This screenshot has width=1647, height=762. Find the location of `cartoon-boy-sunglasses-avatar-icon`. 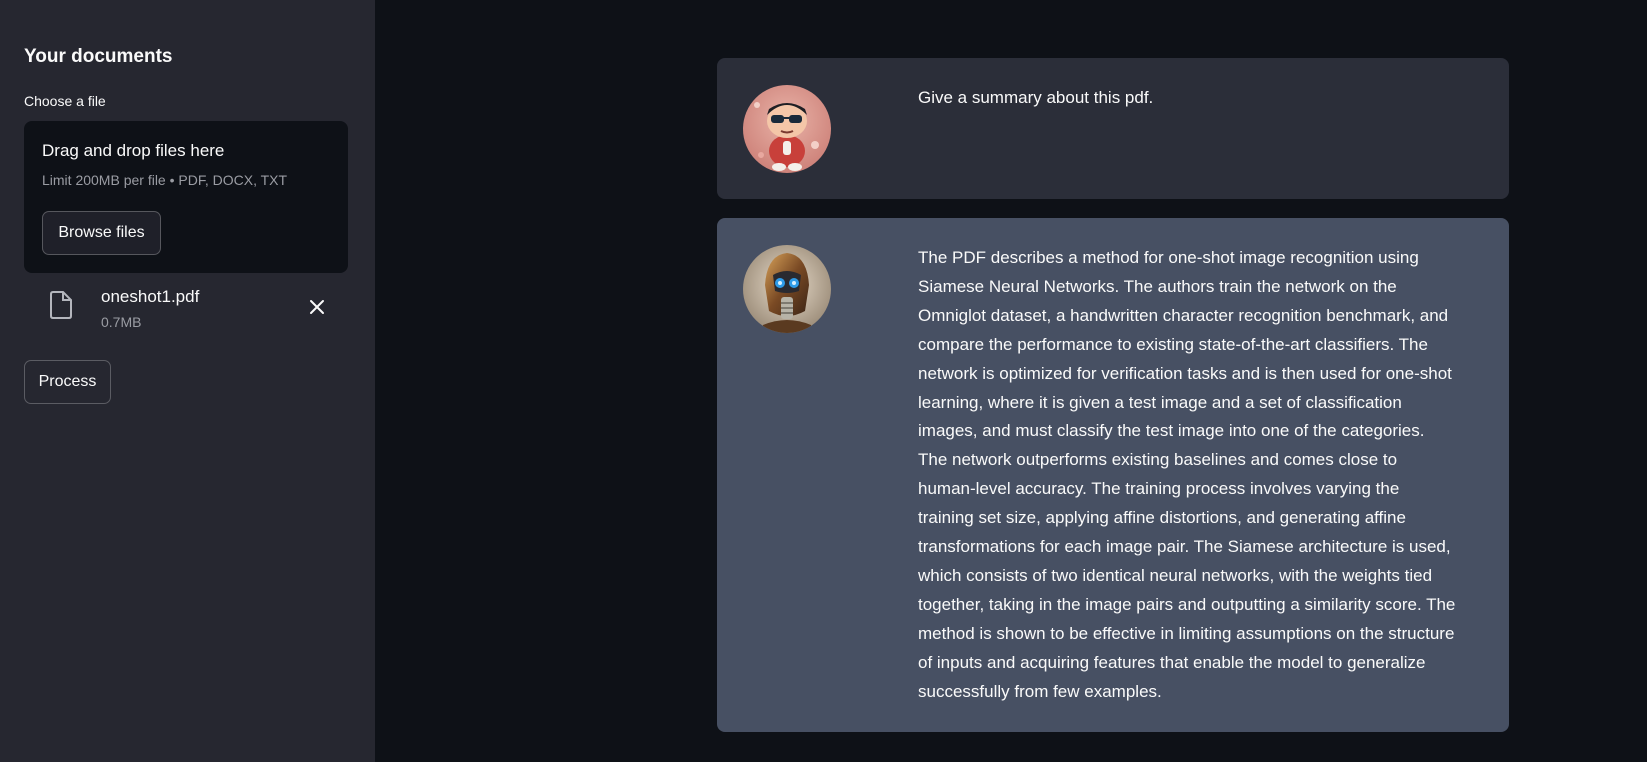

cartoon-boy-sunglasses-avatar-icon is located at coordinates (787, 129).